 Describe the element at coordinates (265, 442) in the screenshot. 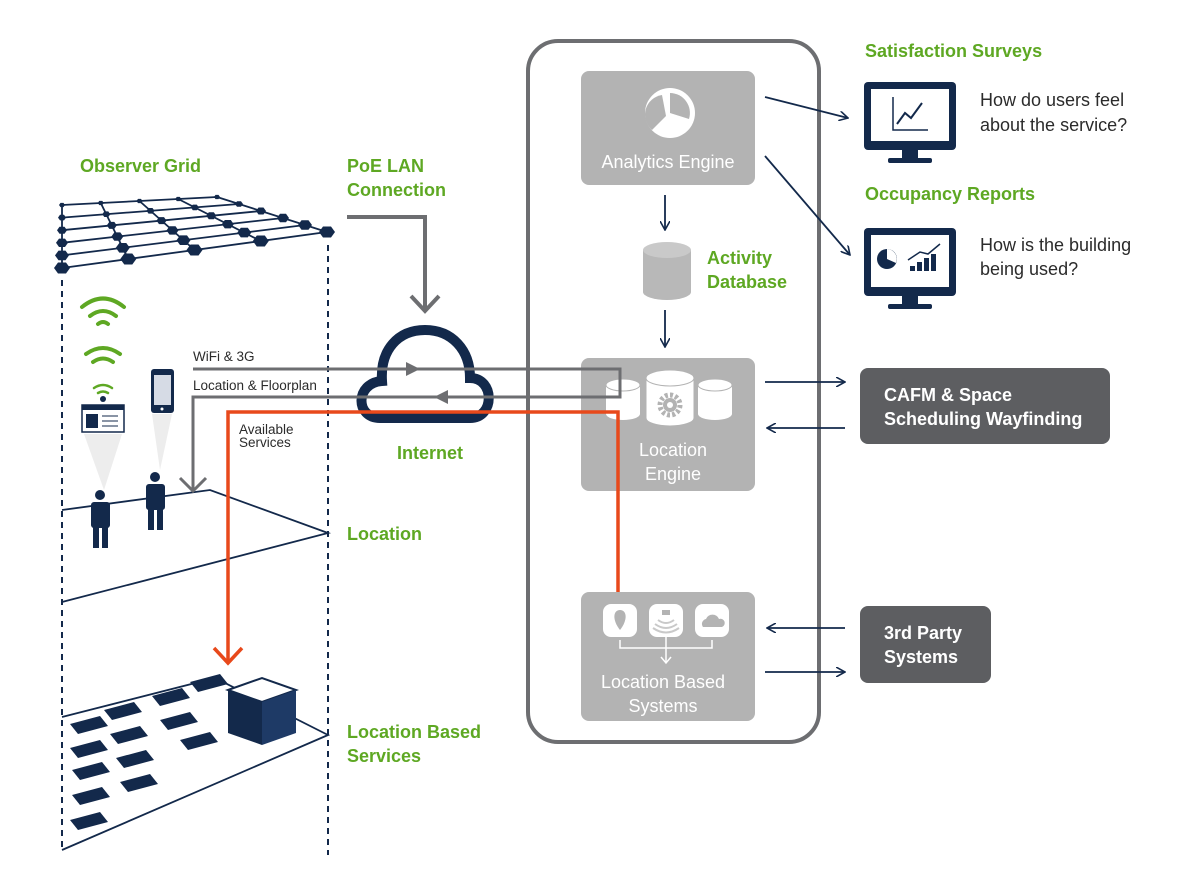

I see `available-services-label-2: Services` at that location.